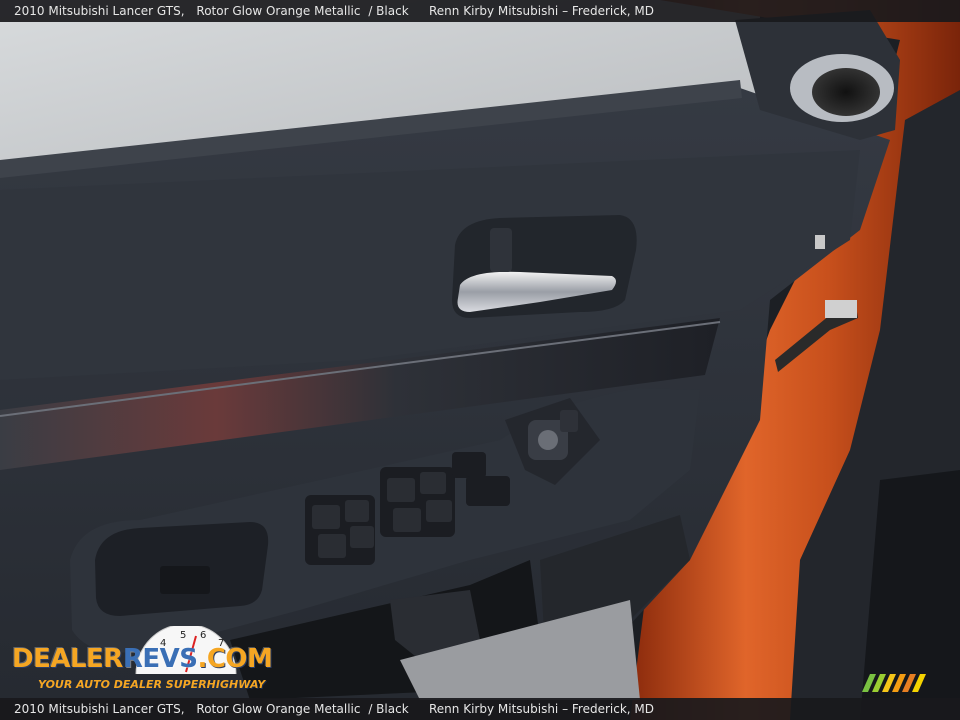  I want to click on logo-revs: REVS, so click(160, 659).